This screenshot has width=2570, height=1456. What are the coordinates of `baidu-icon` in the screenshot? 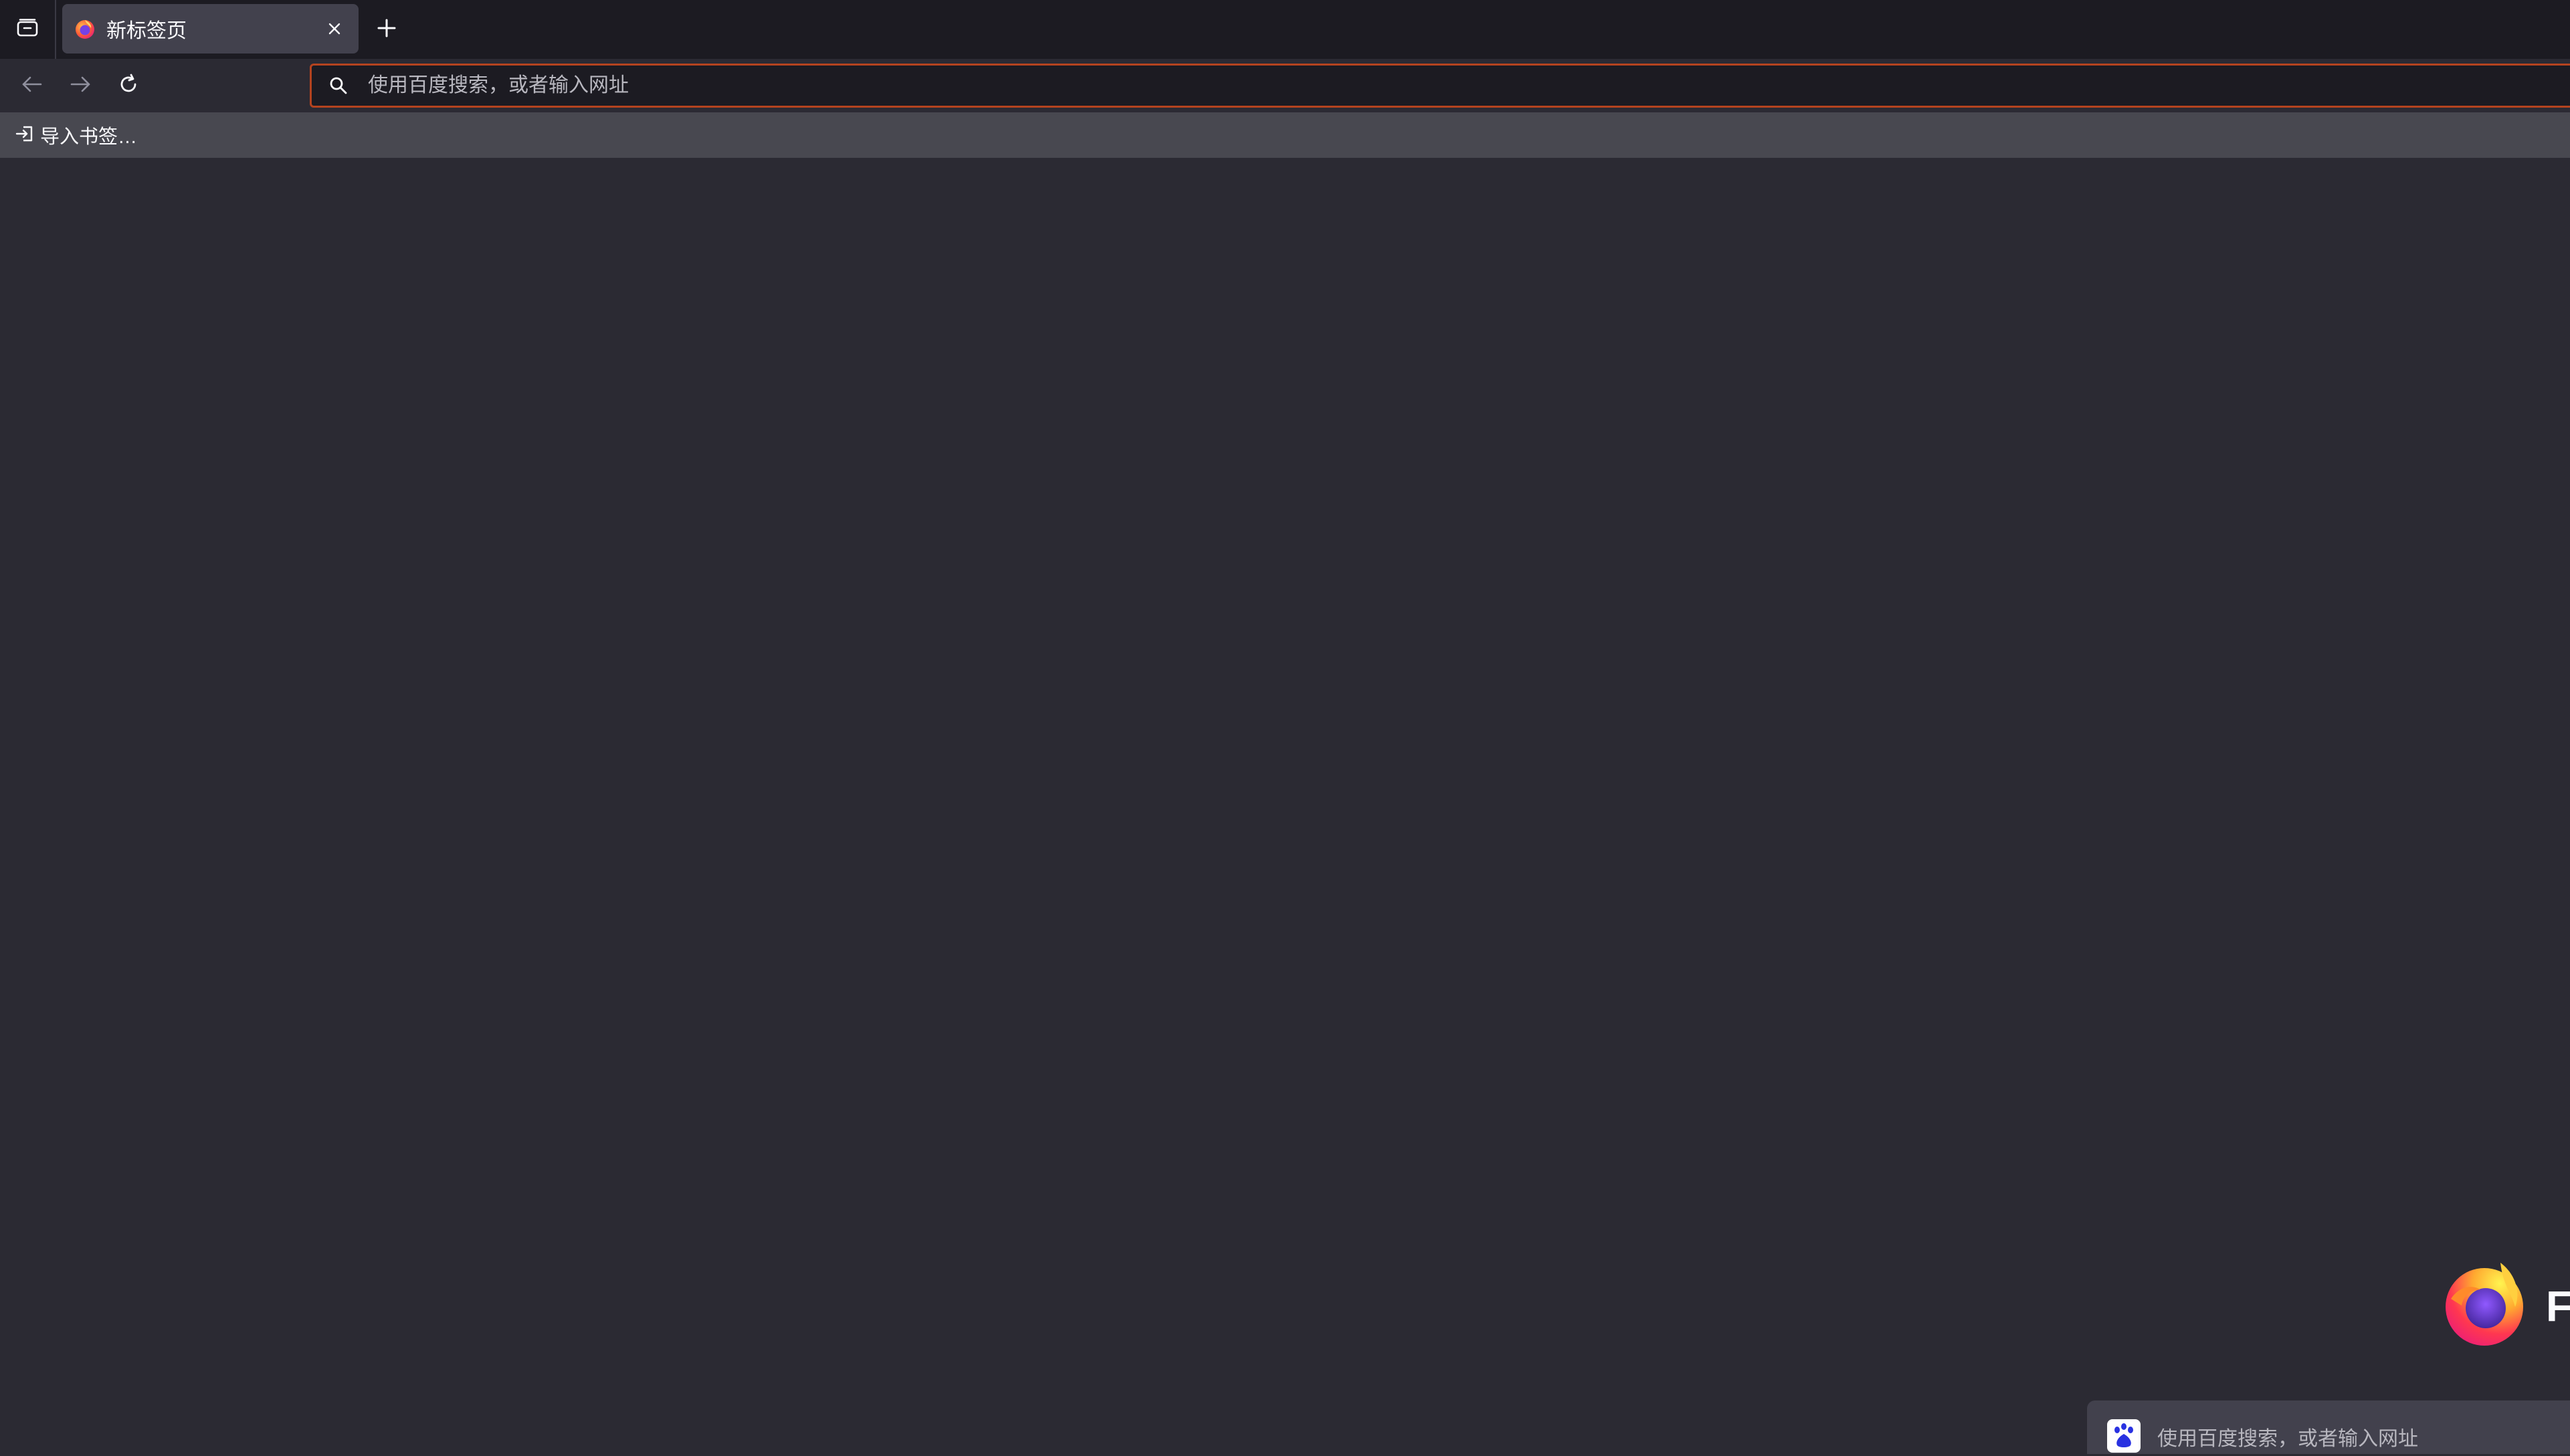 It's located at (2124, 1436).